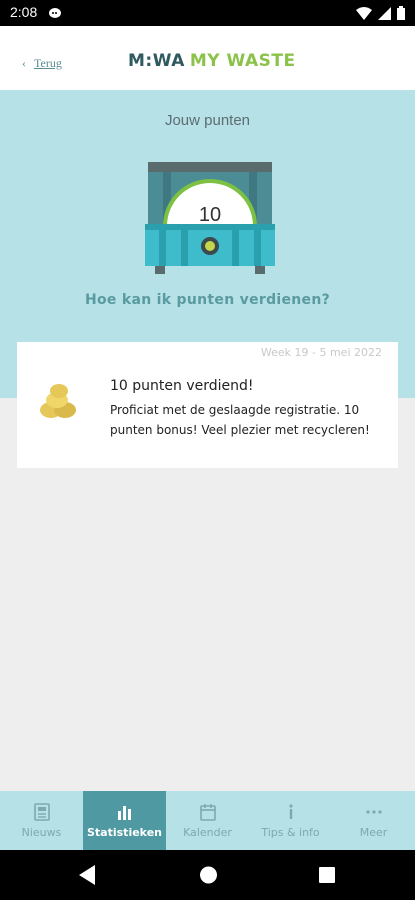 The width and height of the screenshot is (415, 900). I want to click on treasure-chest: 10, so click(210, 220).